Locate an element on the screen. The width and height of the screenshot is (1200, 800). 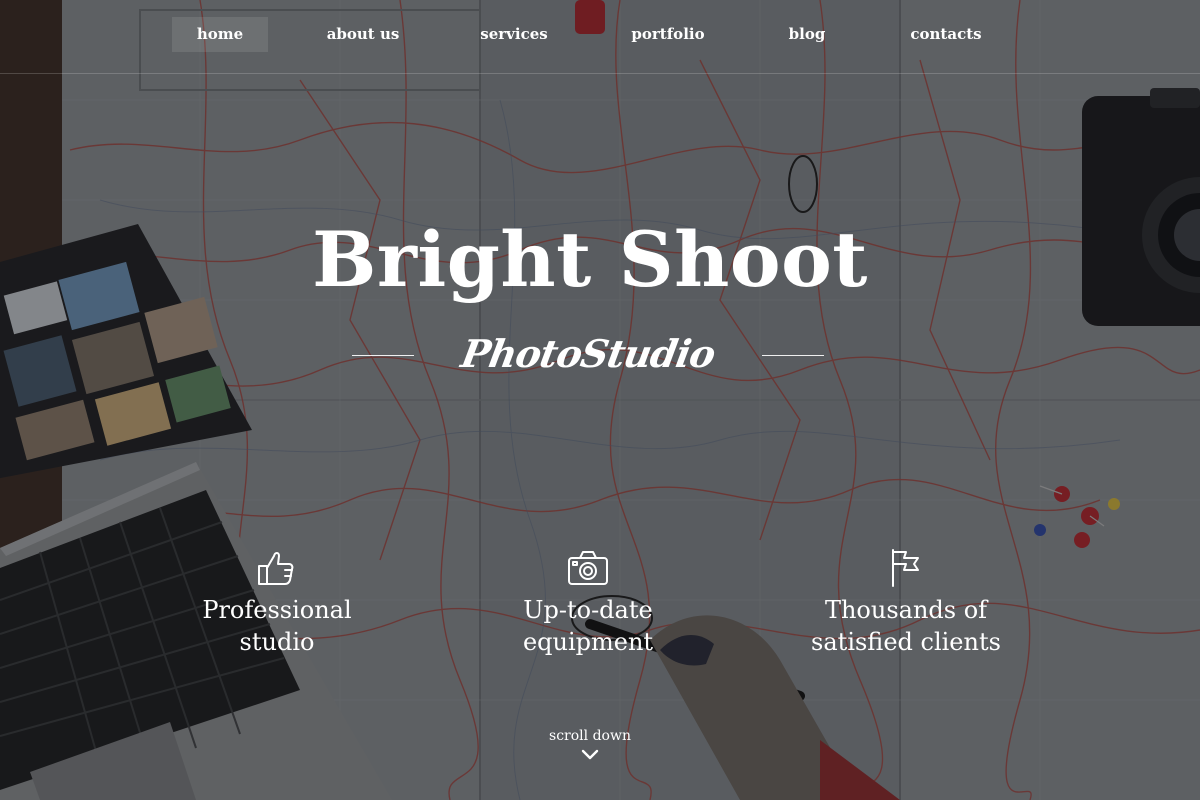
feature-label: Thousands of satisfied clients is located at coordinates (906, 626).